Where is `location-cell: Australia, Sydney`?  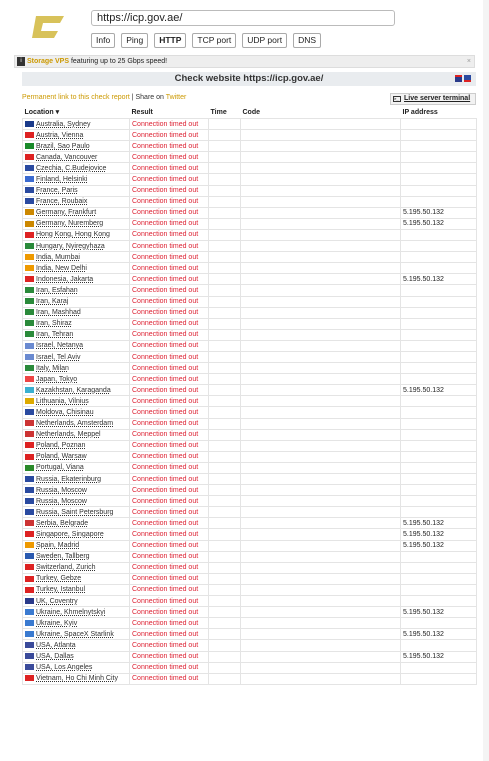
location-cell: Australia, Sydney is located at coordinates (76, 124).